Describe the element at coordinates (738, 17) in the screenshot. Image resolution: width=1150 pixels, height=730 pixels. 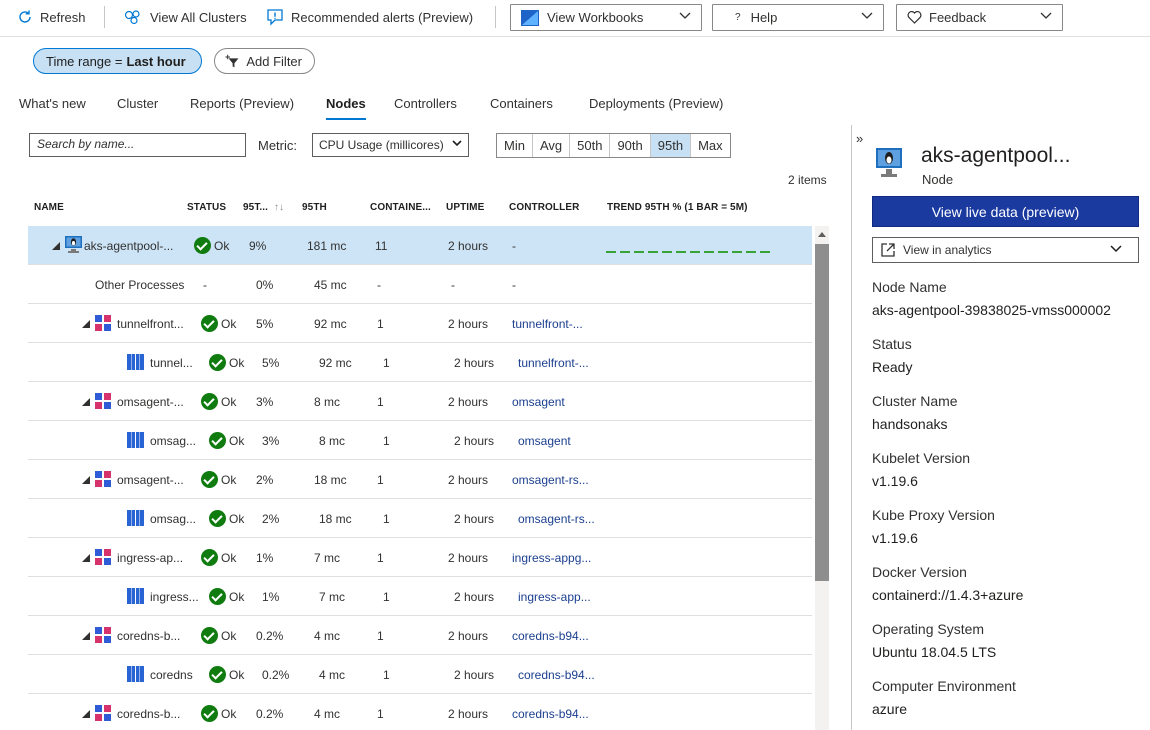
I see `help-icon: ?` at that location.